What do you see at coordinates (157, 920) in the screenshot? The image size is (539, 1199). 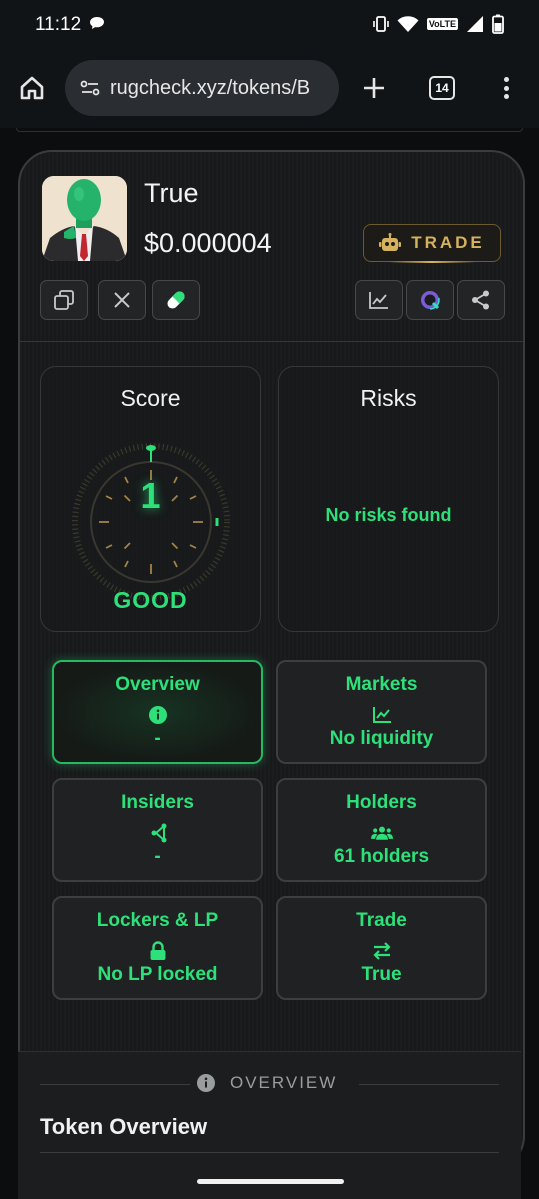 I see `tile-title: Lockers & LP` at bounding box center [157, 920].